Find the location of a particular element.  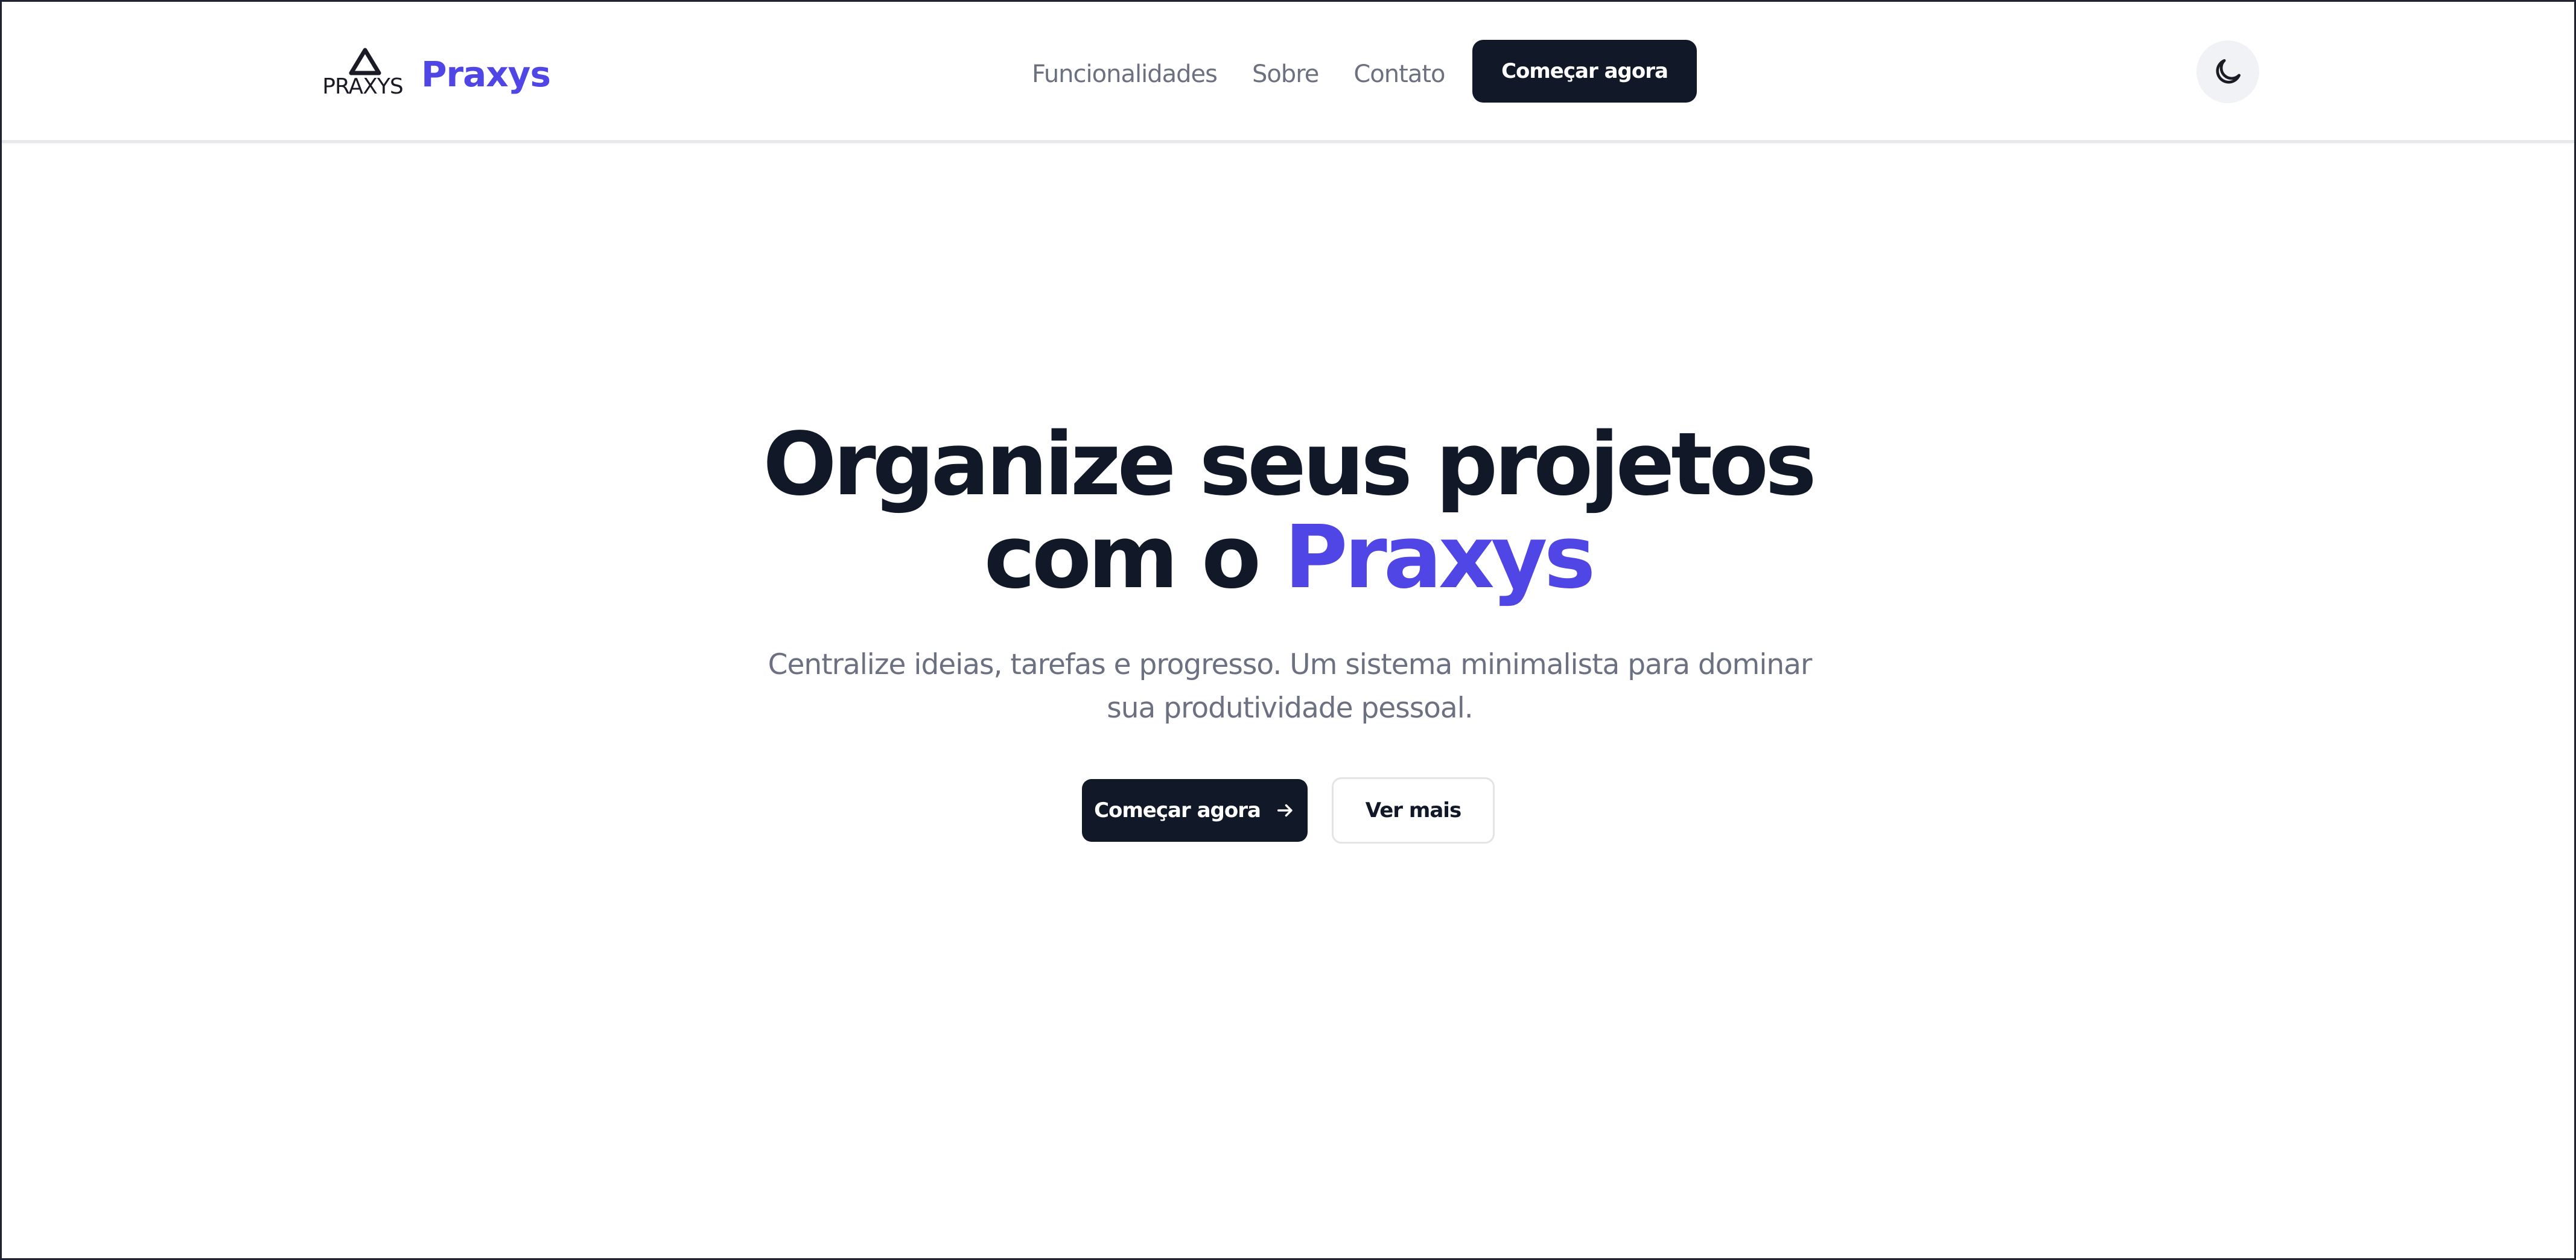

main-nav: Funcionalidades Sobre Contato is located at coordinates (1239, 74).